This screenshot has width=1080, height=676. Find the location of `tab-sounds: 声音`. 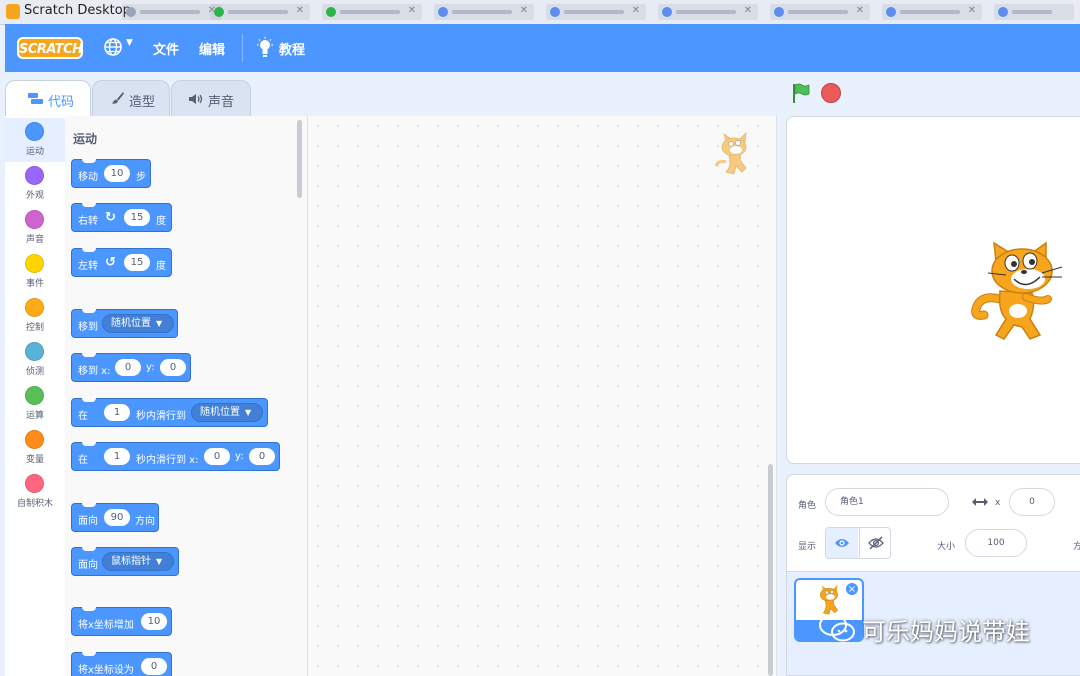

tab-sounds: 声音 is located at coordinates (211, 98).